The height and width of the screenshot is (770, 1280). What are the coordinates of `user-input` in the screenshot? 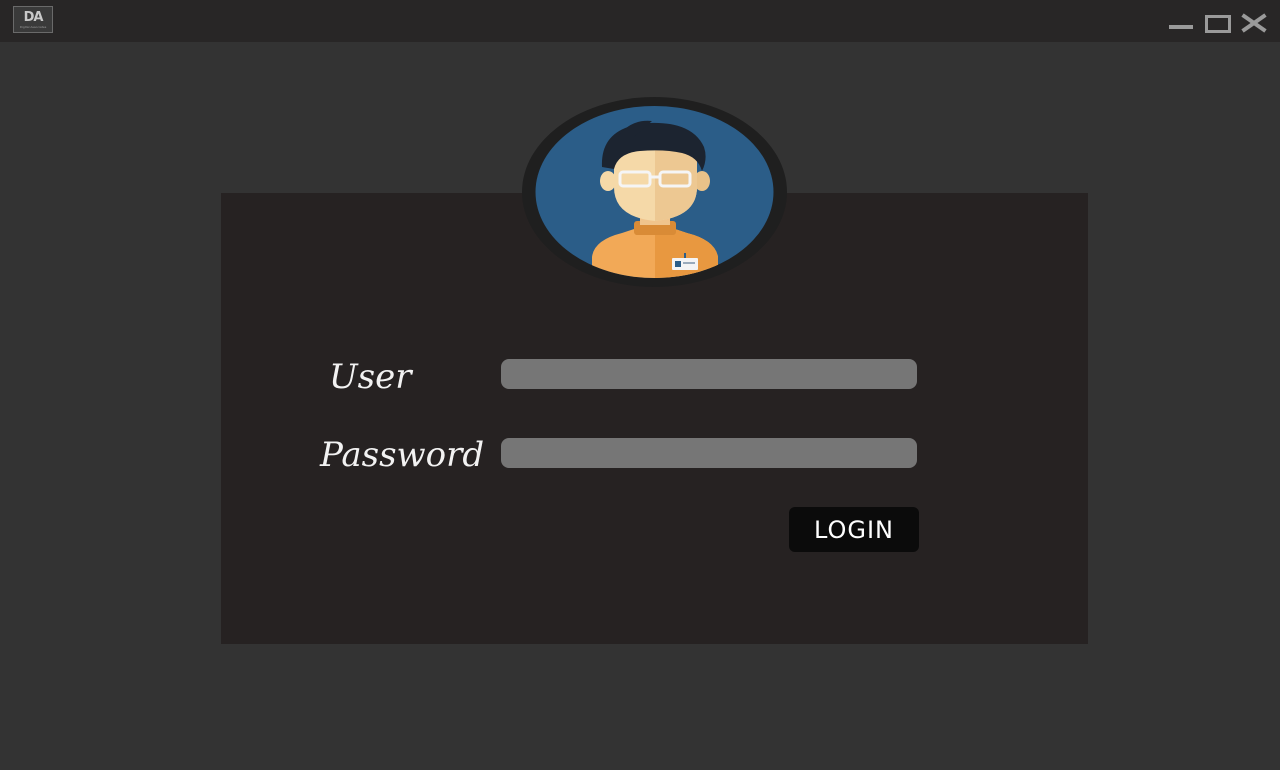 It's located at (709, 374).